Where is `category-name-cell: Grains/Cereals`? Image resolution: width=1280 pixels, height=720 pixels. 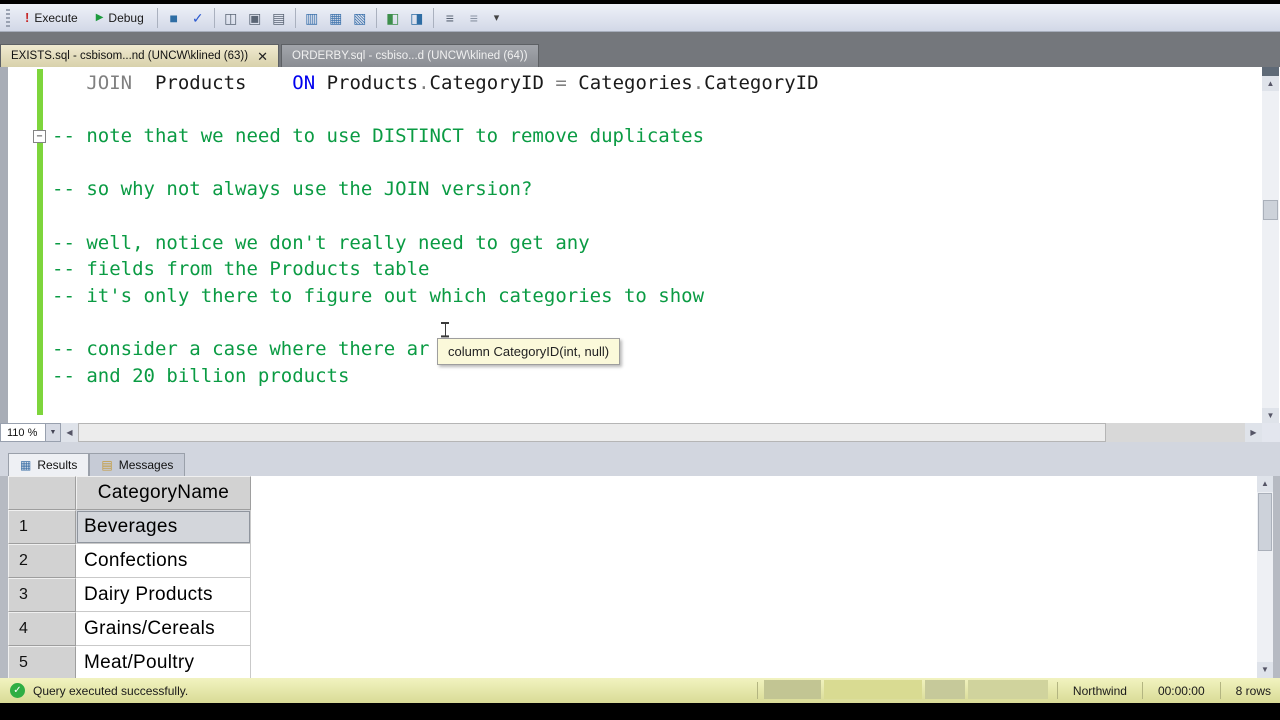
category-name-cell: Grains/Cereals is located at coordinates (163, 629).